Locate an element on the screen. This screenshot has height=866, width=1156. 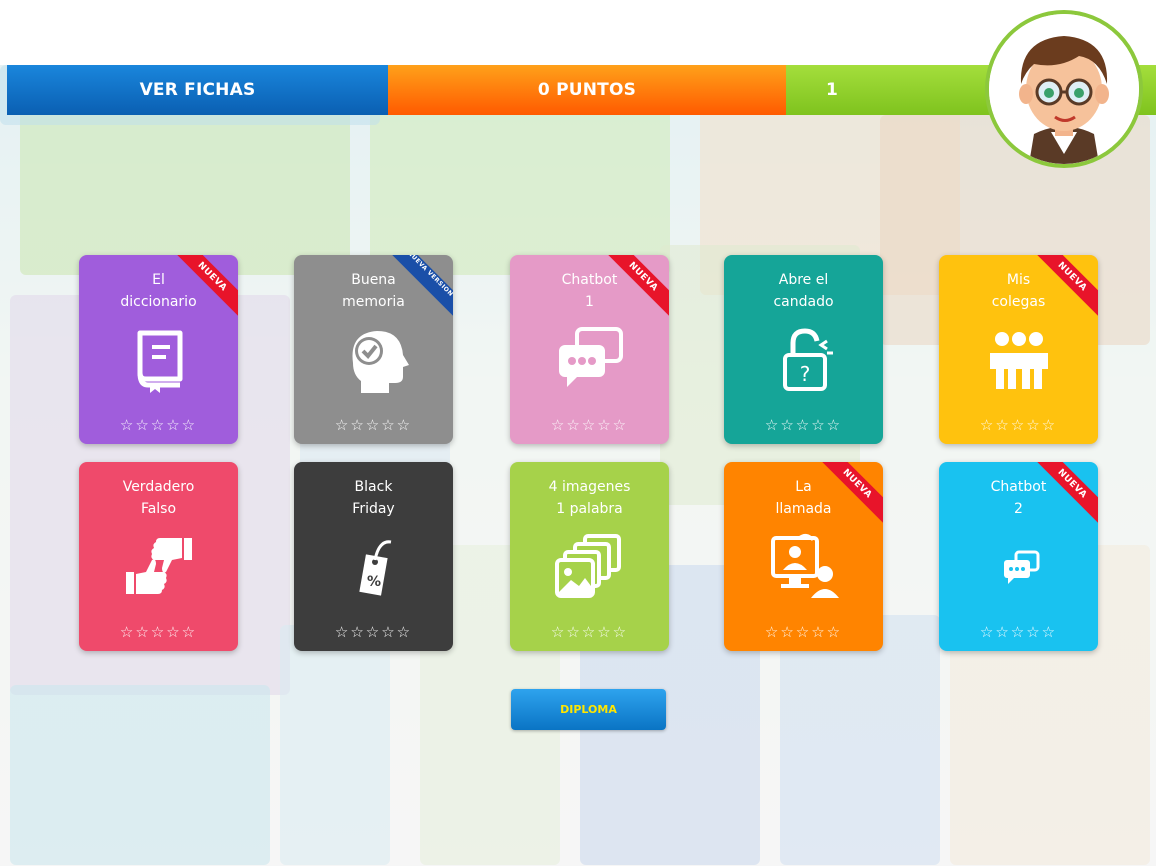
price-tag-percent-icon: % is located at coordinates (374, 568).